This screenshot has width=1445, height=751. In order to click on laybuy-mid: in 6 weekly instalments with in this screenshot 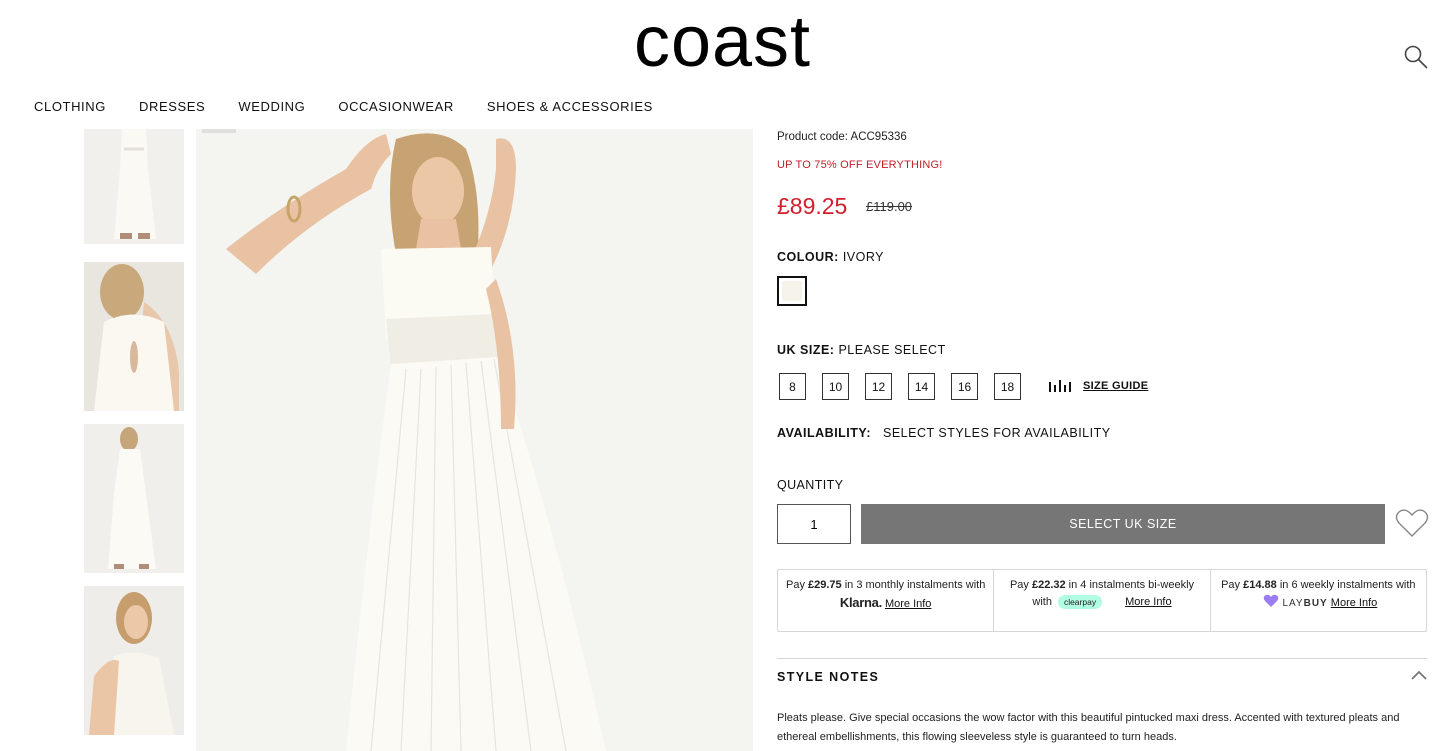, I will do `click(1346, 585)`.